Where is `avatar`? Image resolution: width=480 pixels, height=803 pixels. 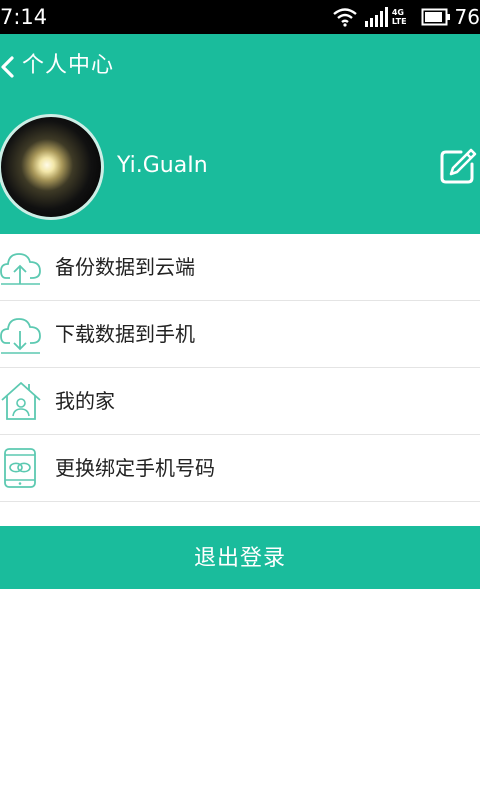 avatar is located at coordinates (52, 167).